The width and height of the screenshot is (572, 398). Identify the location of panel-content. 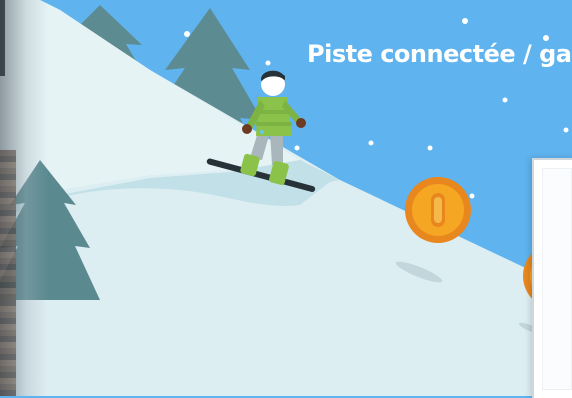
(557, 279).